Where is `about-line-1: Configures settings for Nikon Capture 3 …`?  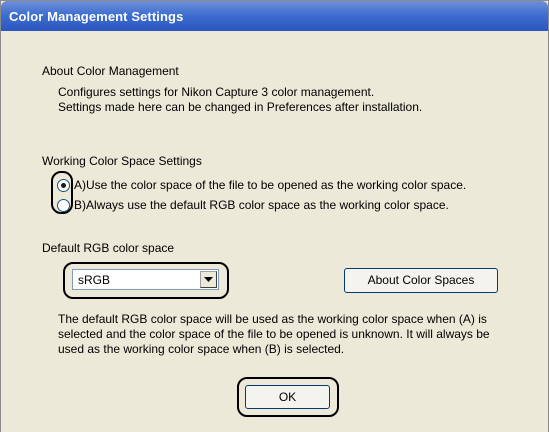
about-line-1: Configures settings for Nikon Capture 3 … is located at coordinates (216, 92).